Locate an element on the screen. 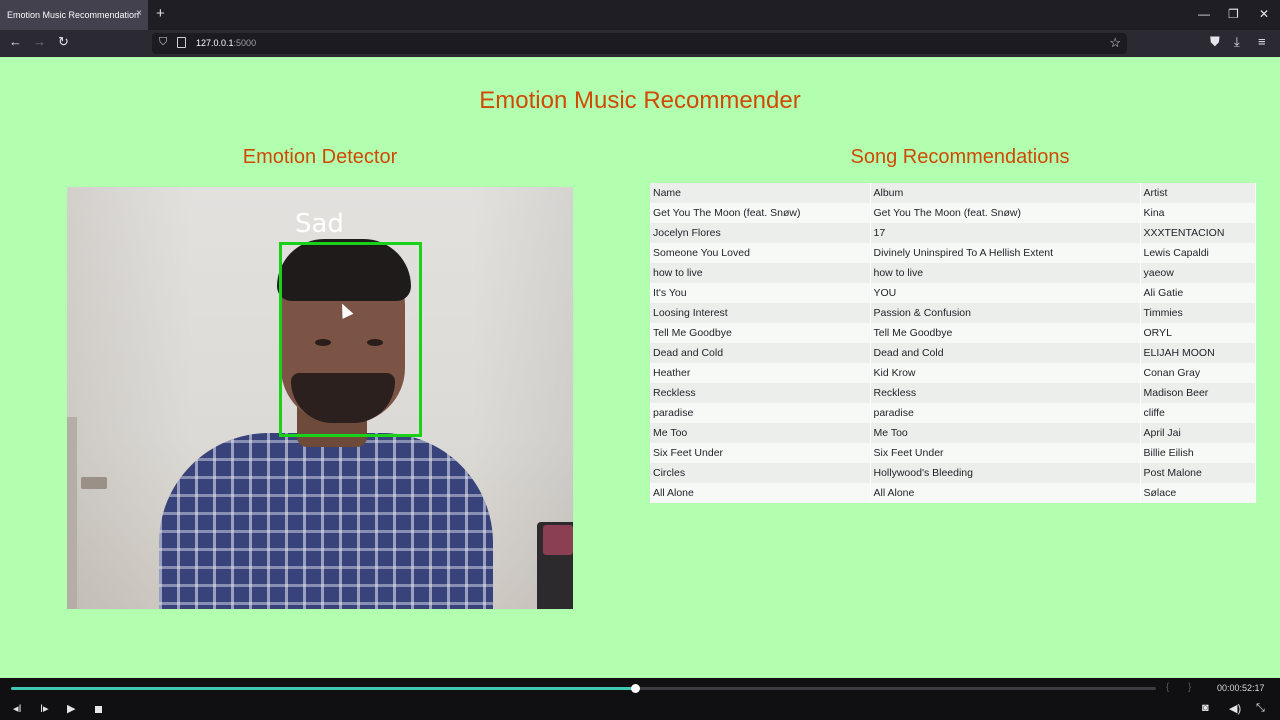 This screenshot has height=720, width=1280. song-album-cell: Dead and Cold is located at coordinates (1005, 353).